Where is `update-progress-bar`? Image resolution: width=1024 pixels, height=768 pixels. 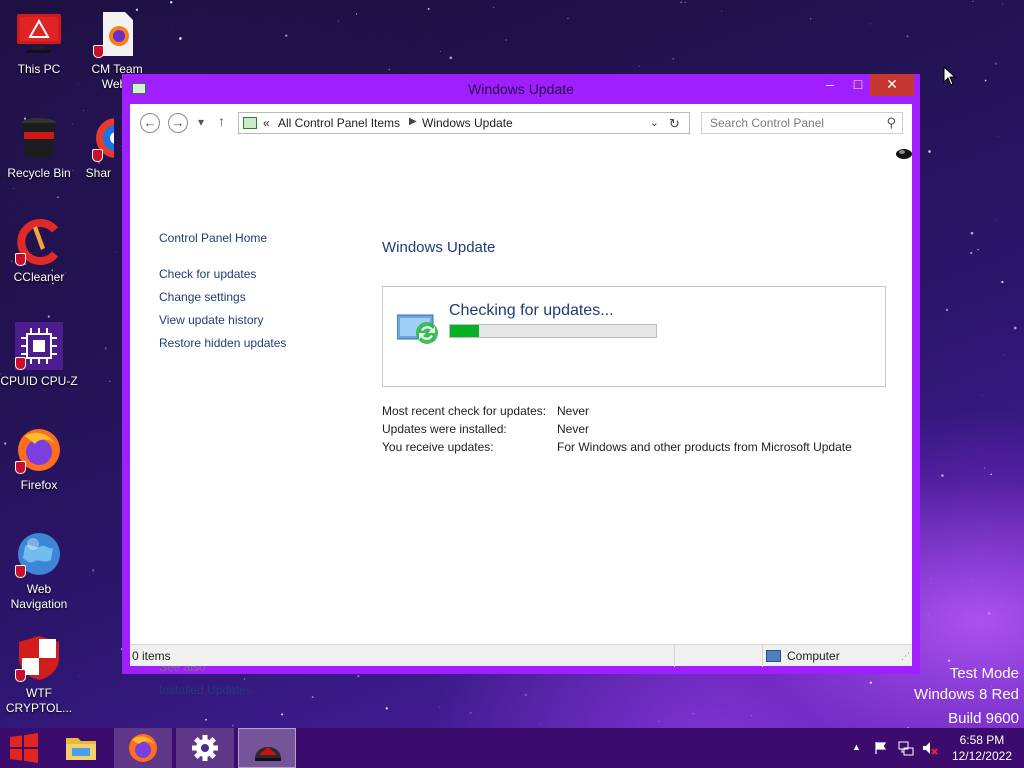 update-progress-bar is located at coordinates (553, 331).